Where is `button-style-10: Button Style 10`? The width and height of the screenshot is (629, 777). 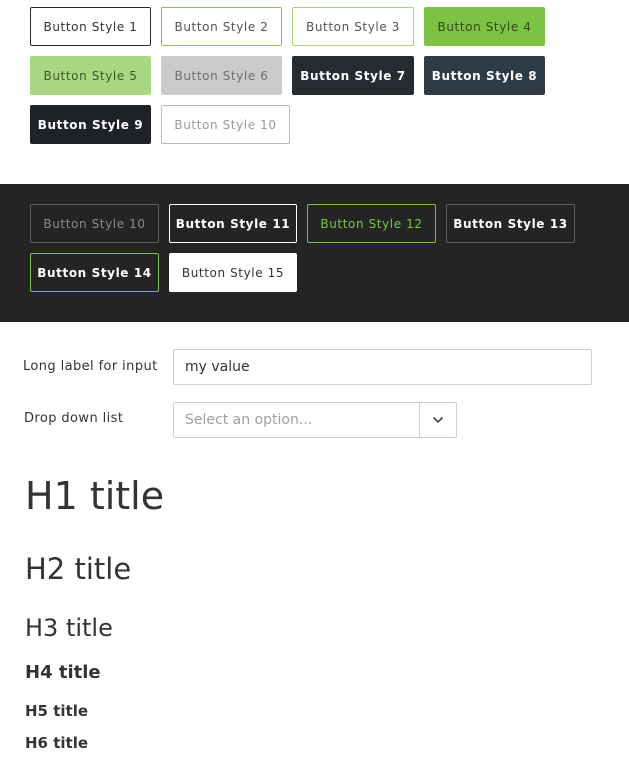 button-style-10: Button Style 10 is located at coordinates (225, 124).